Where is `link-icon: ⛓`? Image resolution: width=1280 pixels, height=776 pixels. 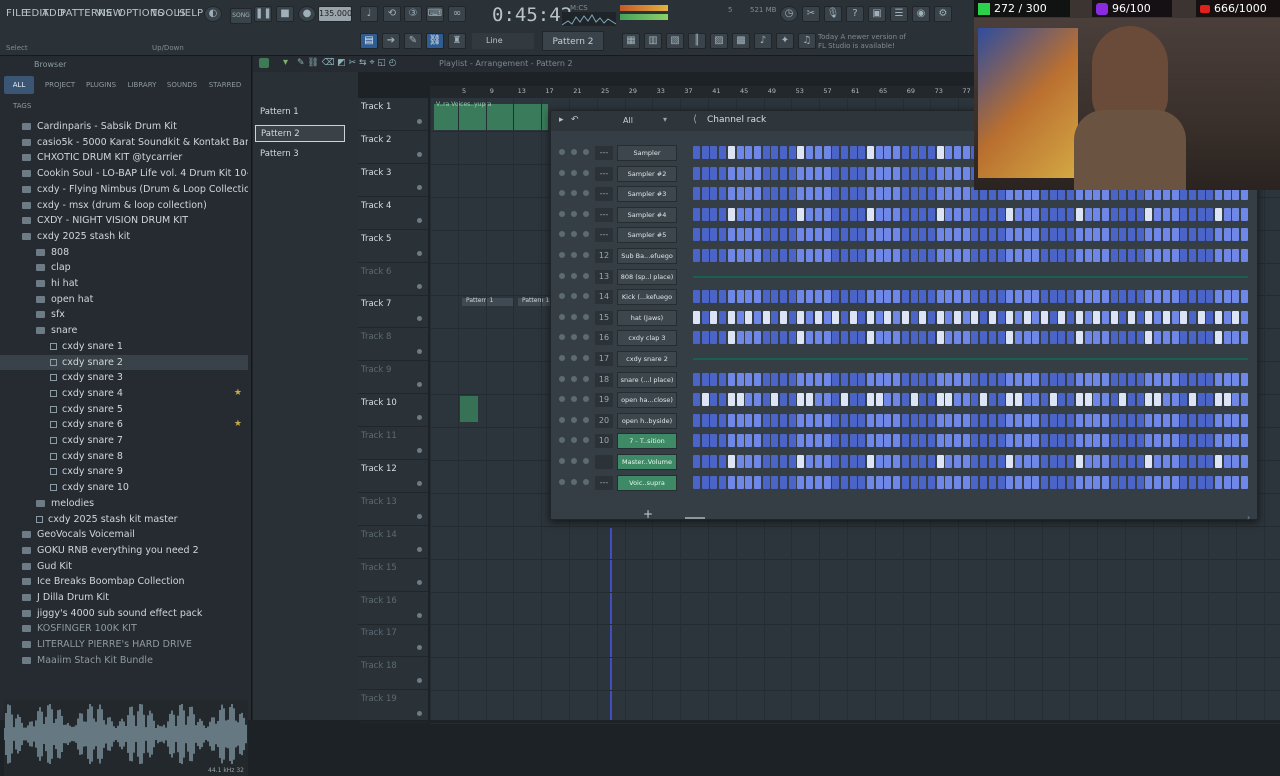 link-icon: ⛓ is located at coordinates (435, 41).